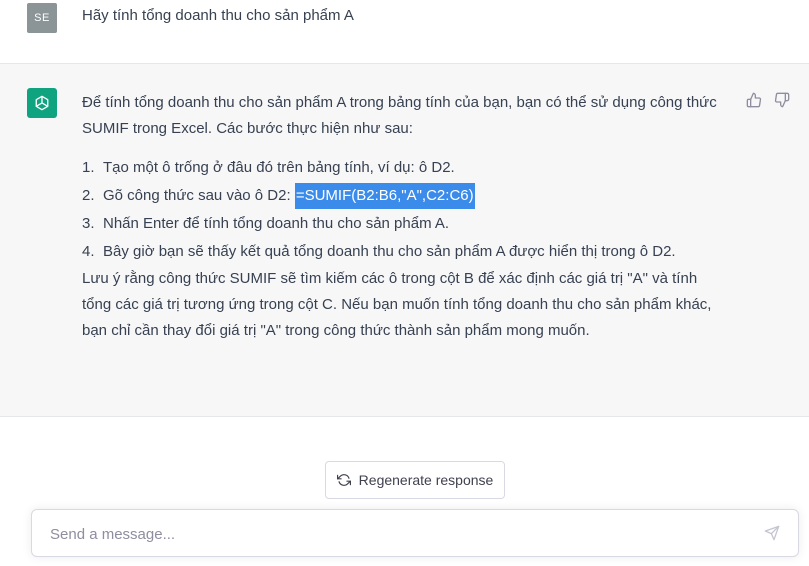 The image size is (809, 566). I want to click on message-input, so click(400, 534).